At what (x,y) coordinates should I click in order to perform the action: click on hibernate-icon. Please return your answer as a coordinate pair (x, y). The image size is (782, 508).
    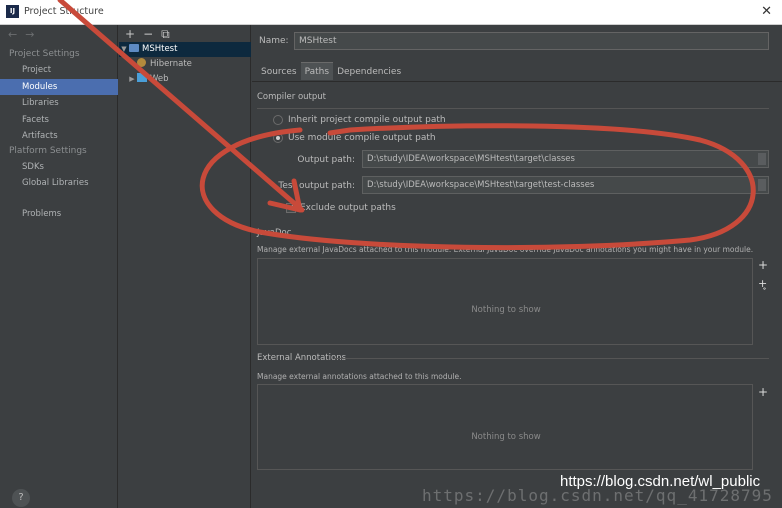
    Looking at the image, I should click on (141, 62).